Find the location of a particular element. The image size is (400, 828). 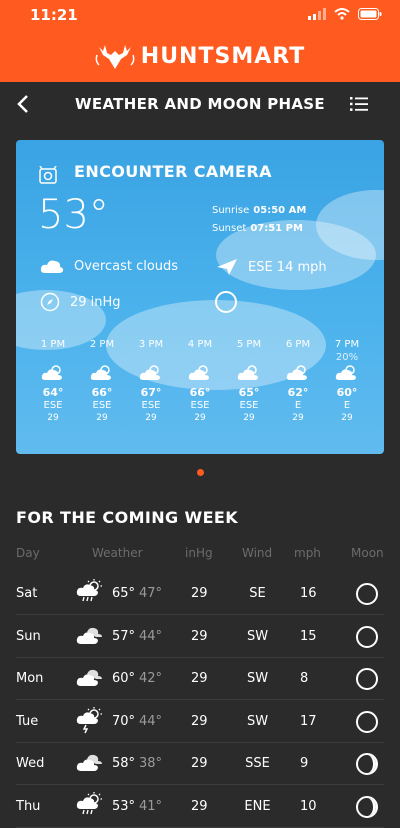

wind-speed: 16 is located at coordinates (308, 593).